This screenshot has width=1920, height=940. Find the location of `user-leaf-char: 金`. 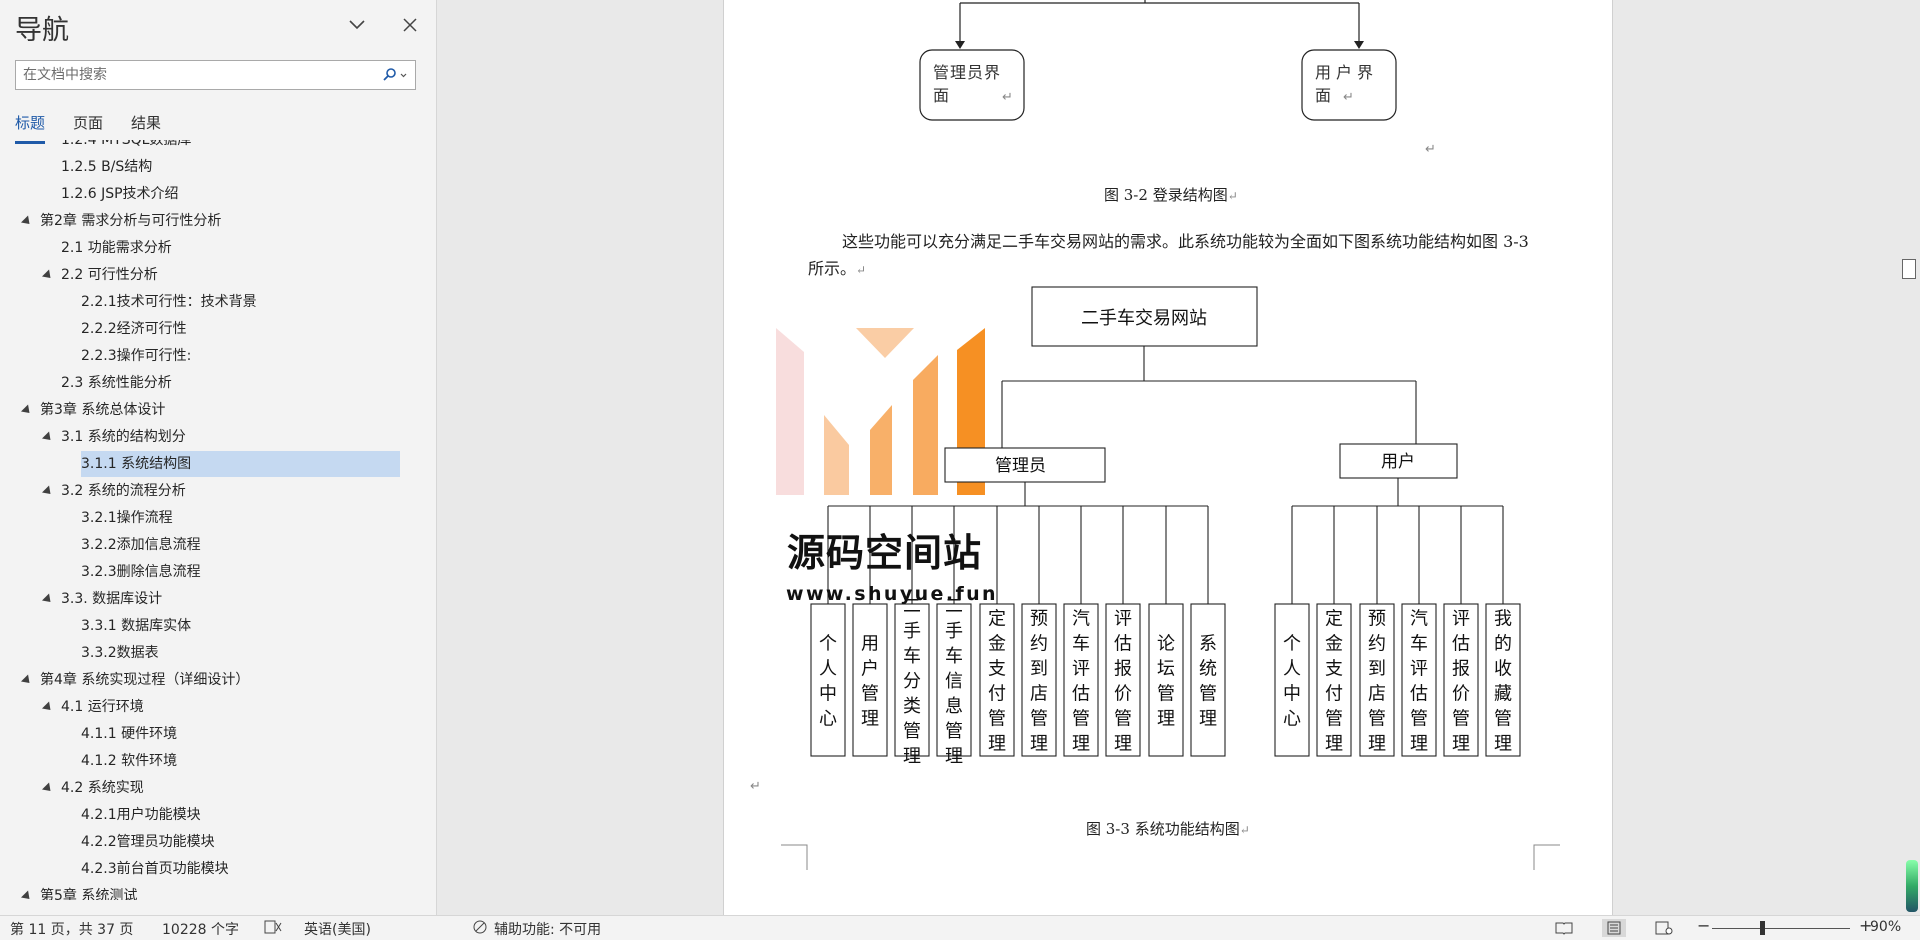

user-leaf-char: 金 is located at coordinates (1334, 644).